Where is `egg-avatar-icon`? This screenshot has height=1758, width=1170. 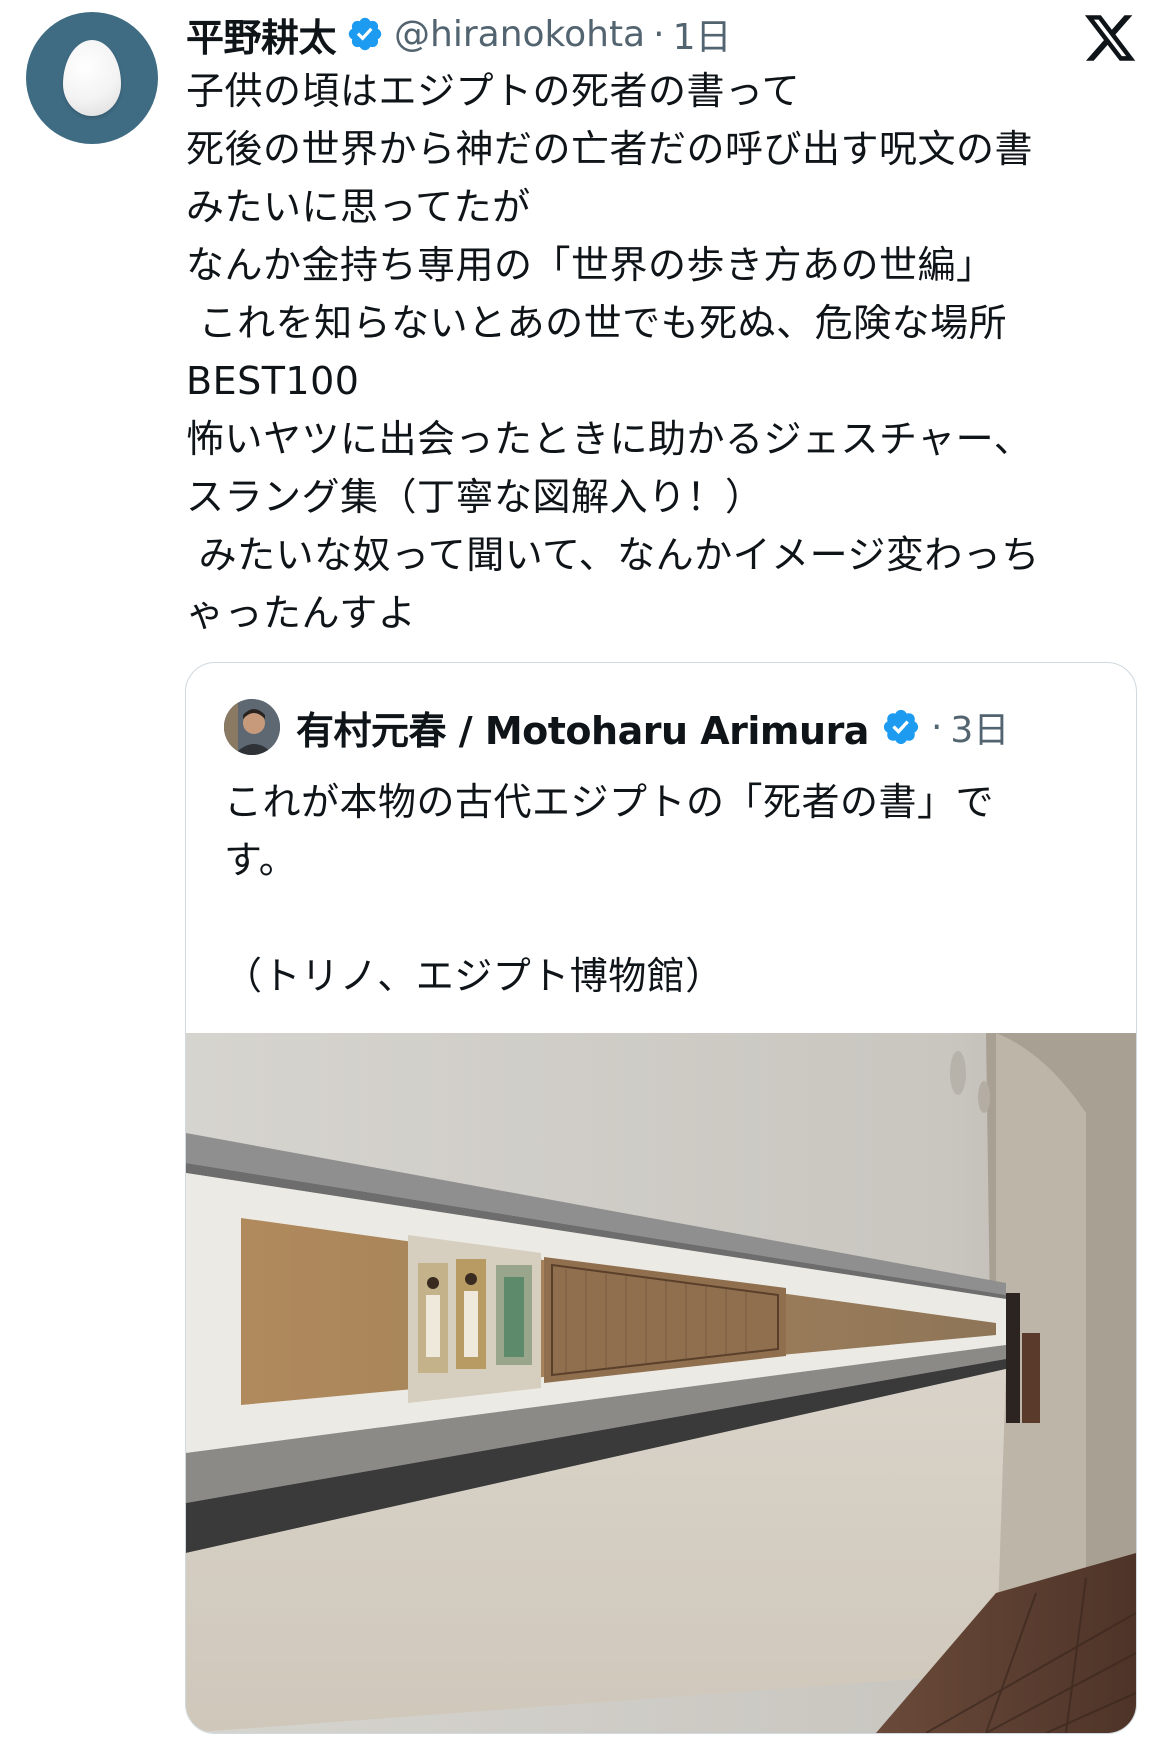 egg-avatar-icon is located at coordinates (92, 78).